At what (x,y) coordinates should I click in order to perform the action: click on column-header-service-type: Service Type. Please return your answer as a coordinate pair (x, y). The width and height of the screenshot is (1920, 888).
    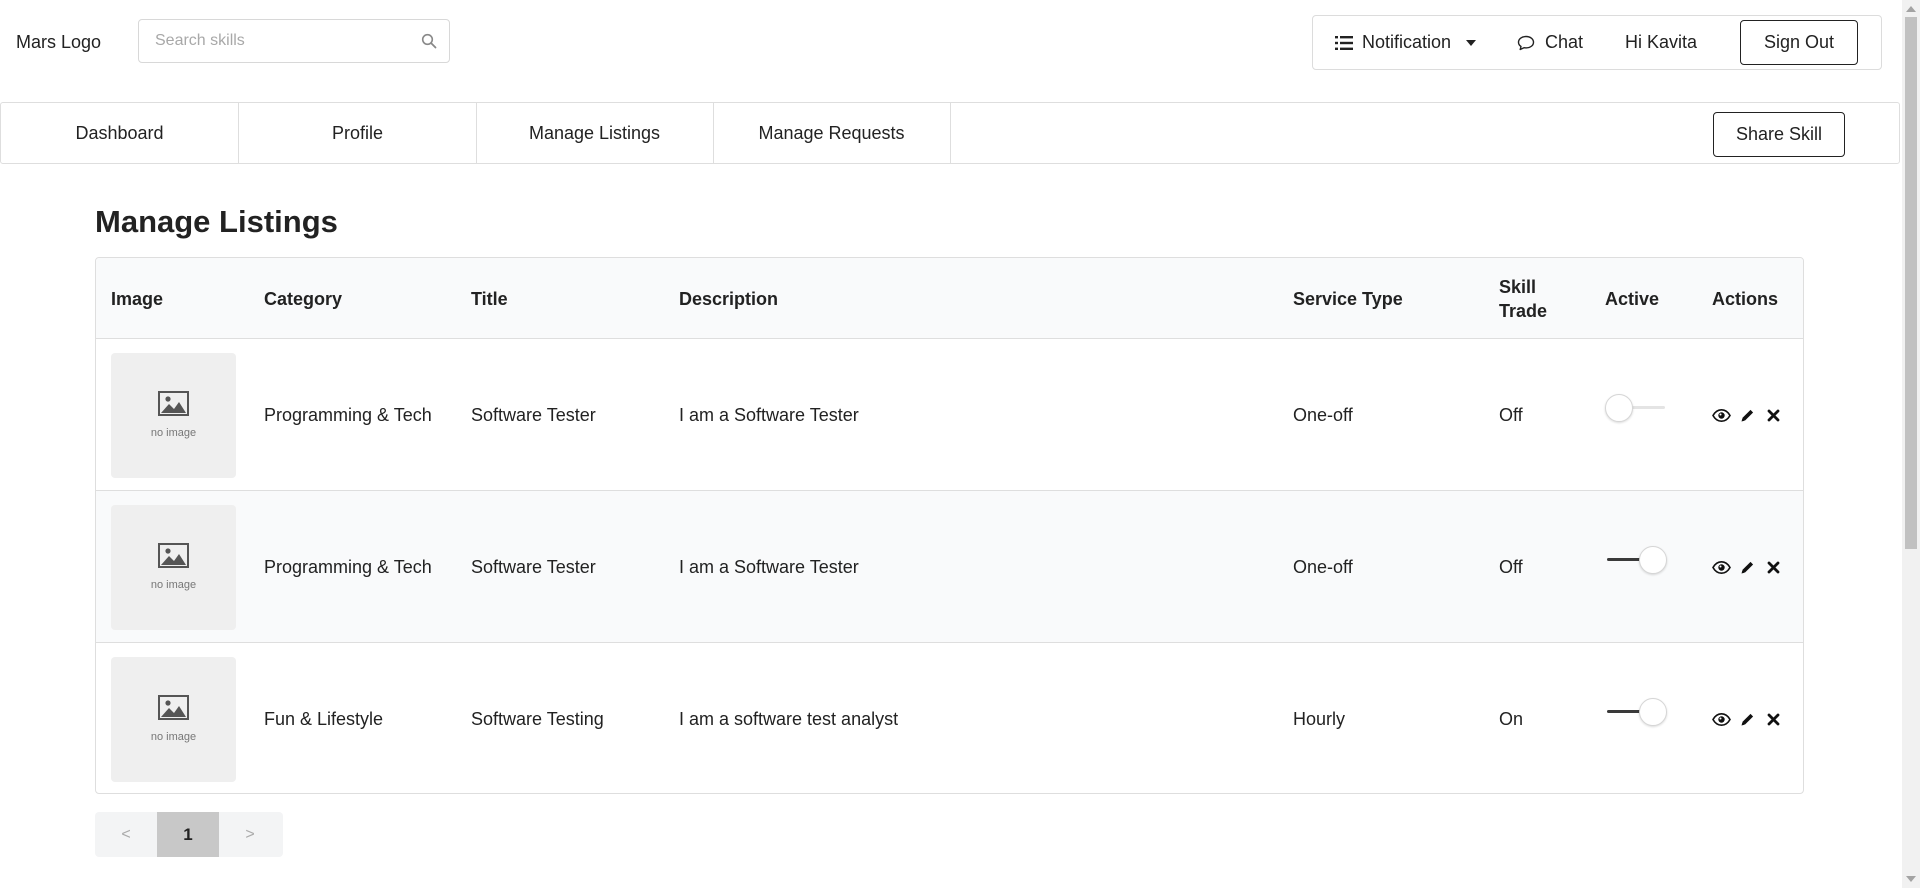
    Looking at the image, I should click on (1348, 298).